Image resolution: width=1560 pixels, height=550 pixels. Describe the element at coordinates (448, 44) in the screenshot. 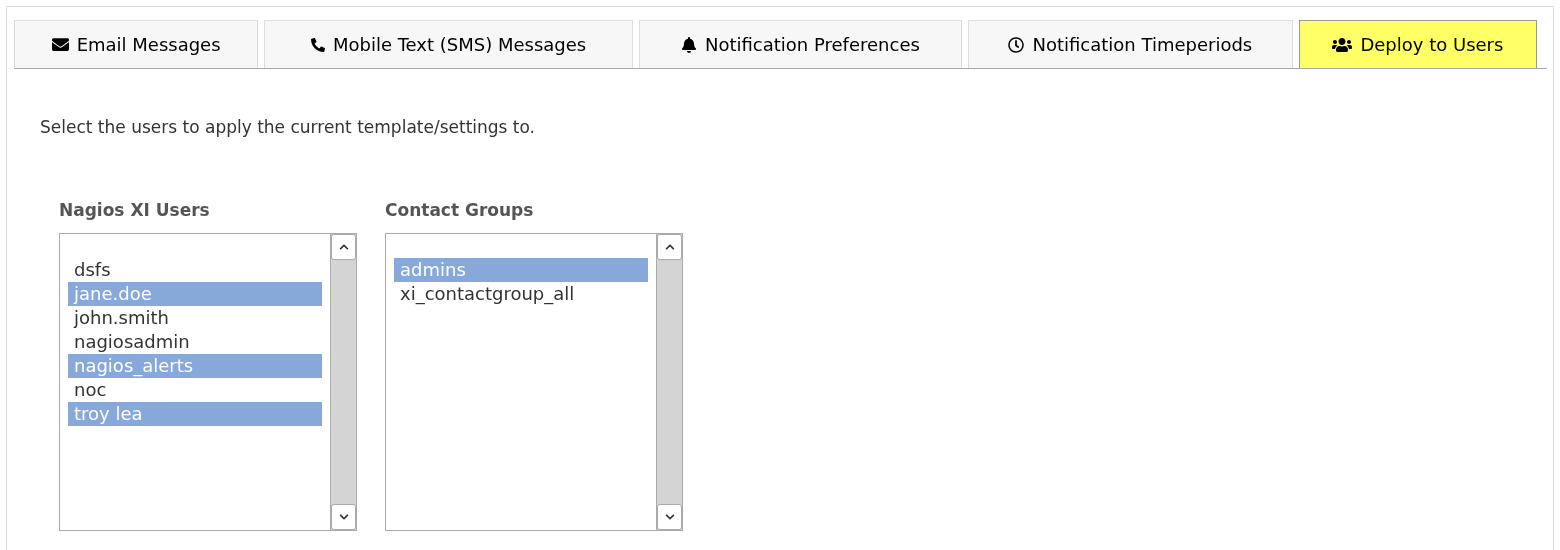

I see `tab: Mobile Text (SMS) Messages` at that location.